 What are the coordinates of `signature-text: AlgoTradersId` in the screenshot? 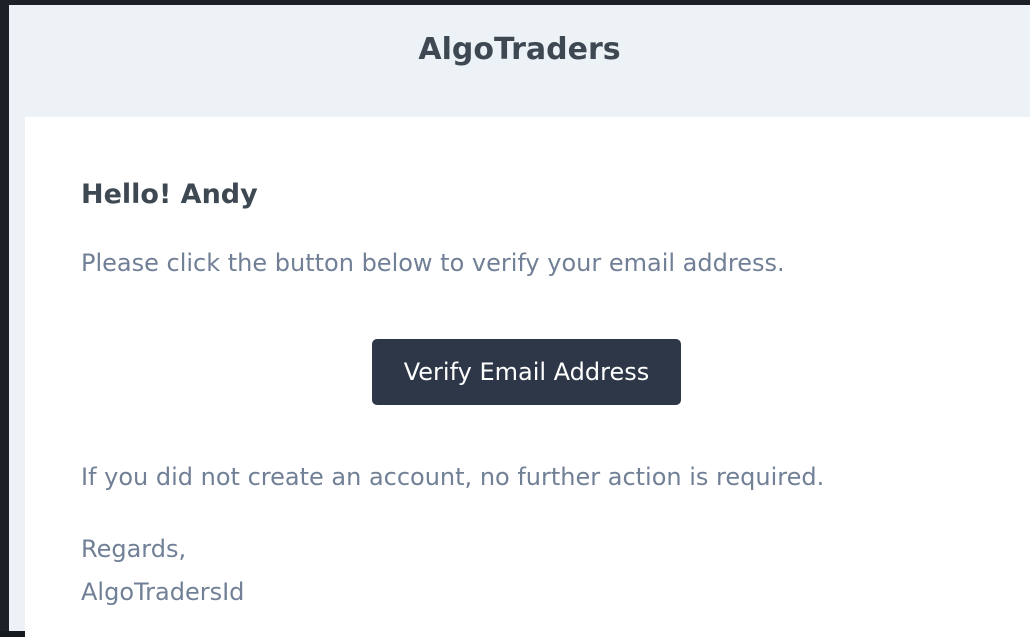 It's located at (163, 592).